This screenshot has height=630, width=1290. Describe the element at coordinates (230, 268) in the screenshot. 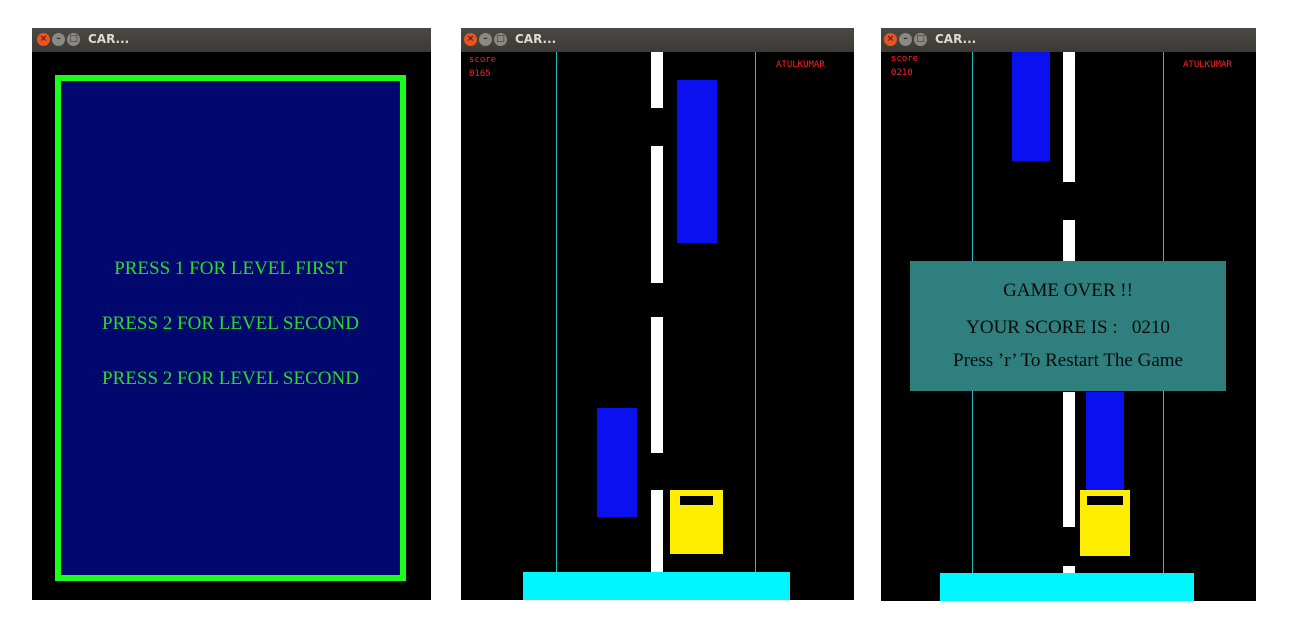

I see `menu-option-level-1: PRESS 1 FOR LEVEL FIRST` at that location.